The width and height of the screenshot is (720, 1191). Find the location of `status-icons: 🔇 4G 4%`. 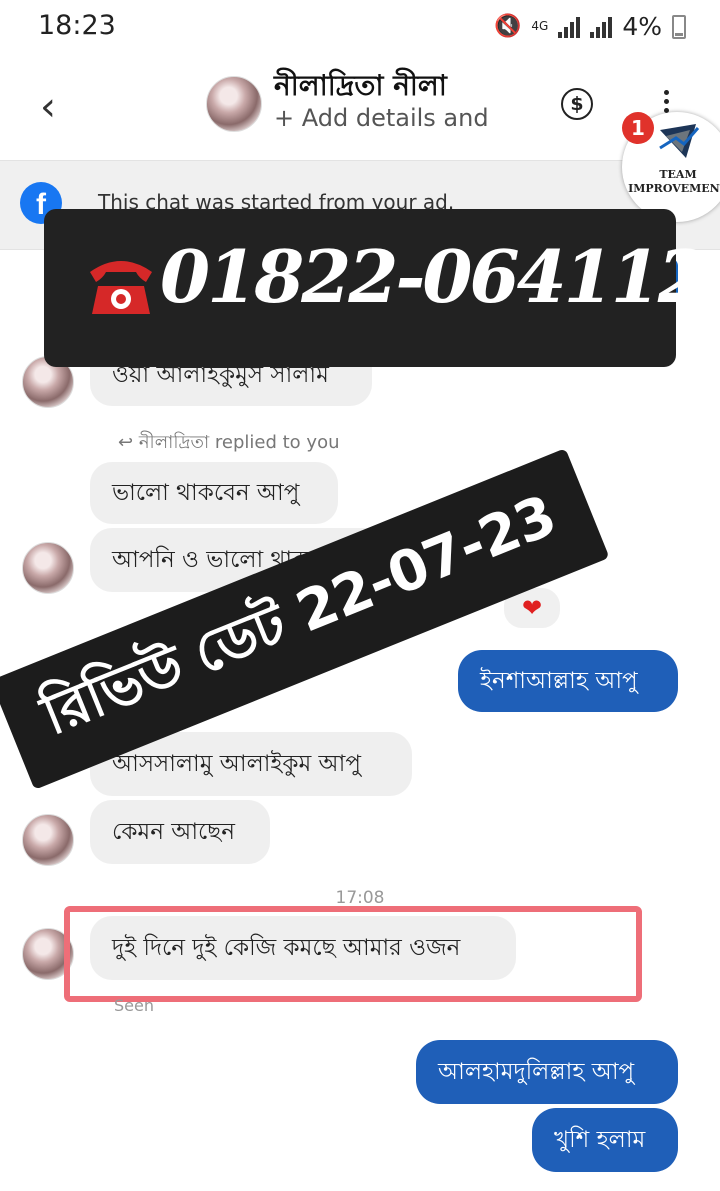

status-icons: 🔇 4G 4% is located at coordinates (590, 26).